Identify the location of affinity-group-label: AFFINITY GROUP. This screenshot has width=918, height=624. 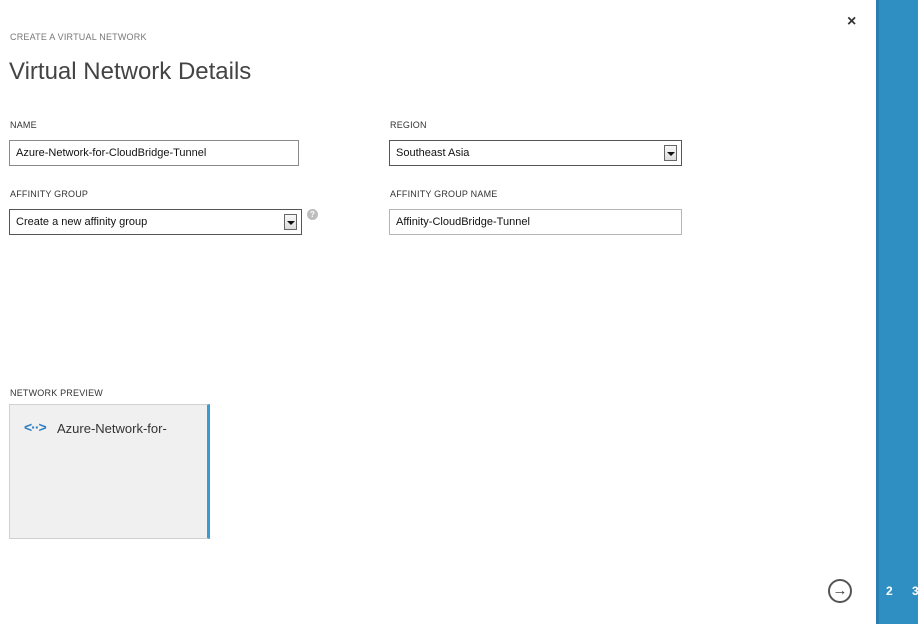
(49, 194).